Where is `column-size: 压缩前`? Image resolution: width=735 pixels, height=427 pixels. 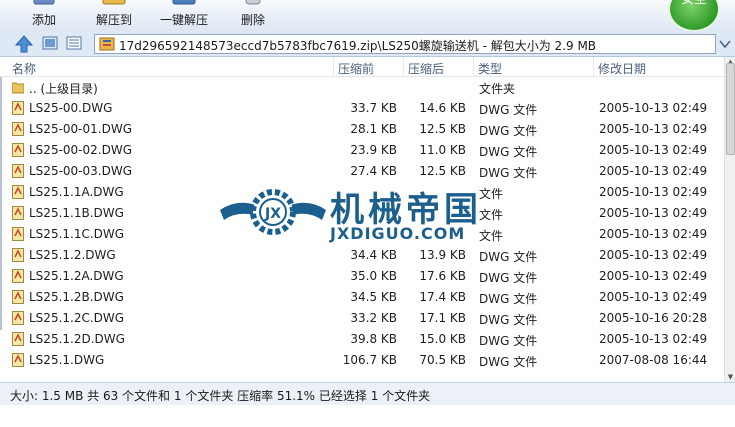 column-size: 压缩前 is located at coordinates (356, 68).